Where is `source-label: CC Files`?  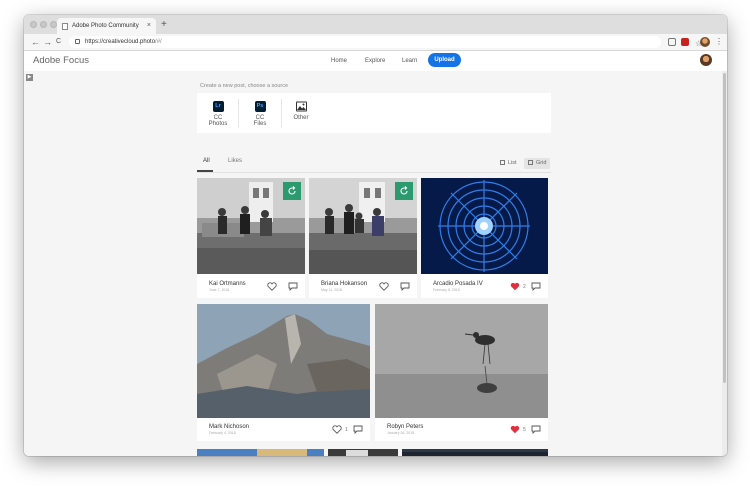 source-label: CC Files is located at coordinates (260, 121).